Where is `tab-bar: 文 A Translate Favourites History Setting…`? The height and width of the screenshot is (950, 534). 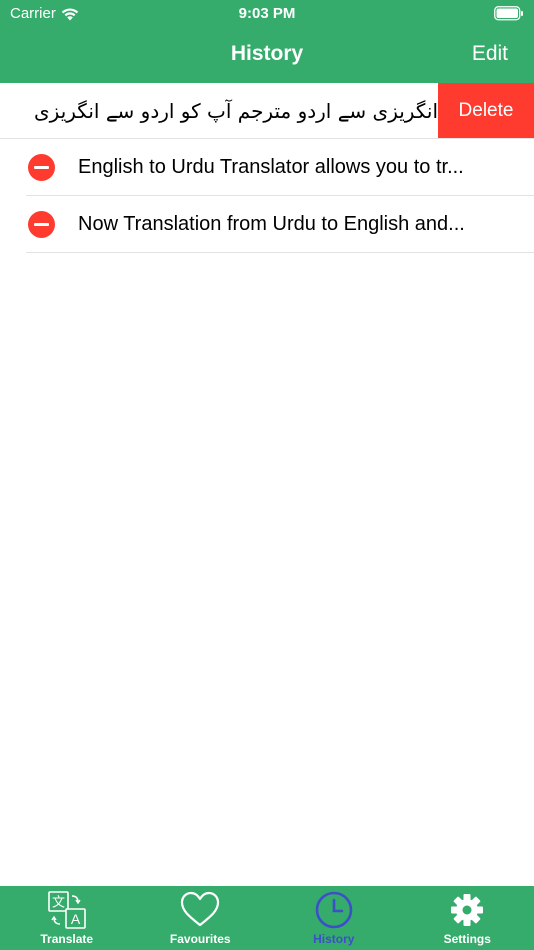 tab-bar: 文 A Translate Favourites History Setting… is located at coordinates (267, 918).